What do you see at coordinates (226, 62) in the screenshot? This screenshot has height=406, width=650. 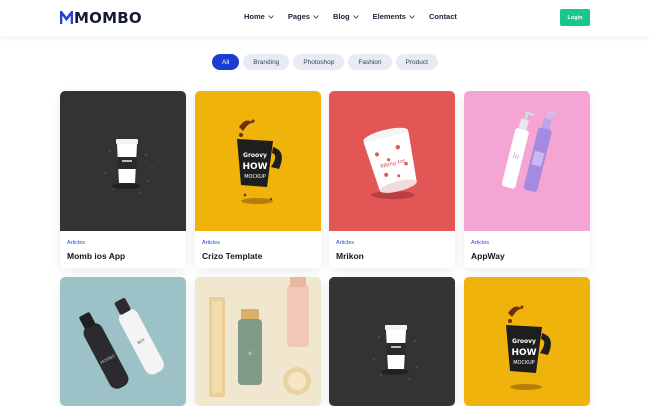 I see `filter-all: All` at bounding box center [226, 62].